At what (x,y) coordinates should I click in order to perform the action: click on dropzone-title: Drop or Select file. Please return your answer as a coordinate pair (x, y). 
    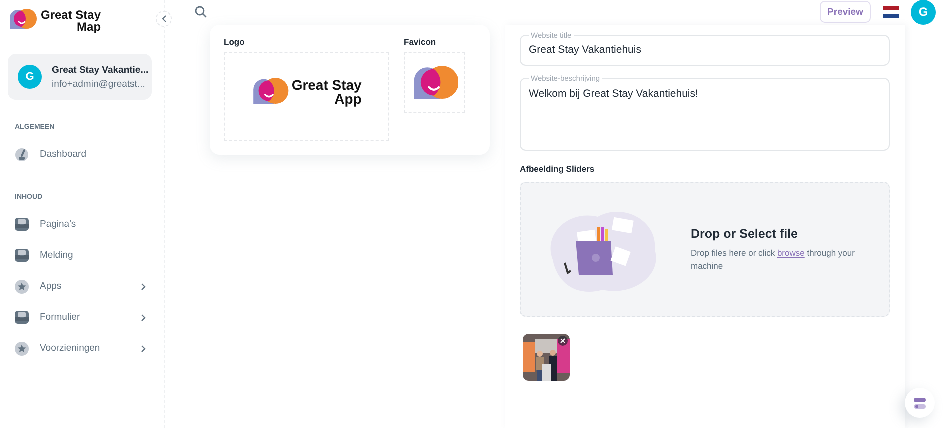
    Looking at the image, I should click on (745, 233).